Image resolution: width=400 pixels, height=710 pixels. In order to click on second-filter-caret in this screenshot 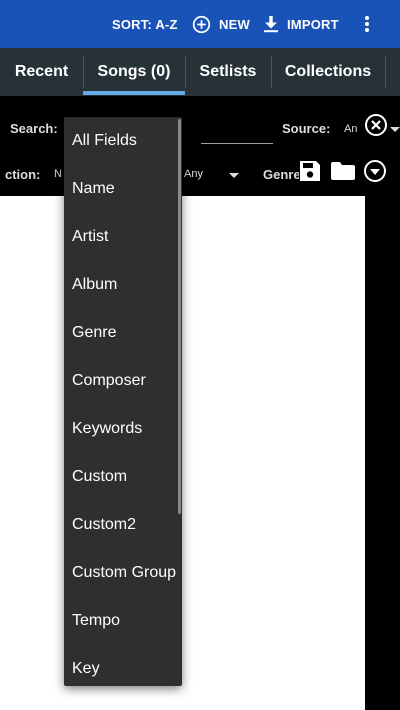, I will do `click(234, 175)`.